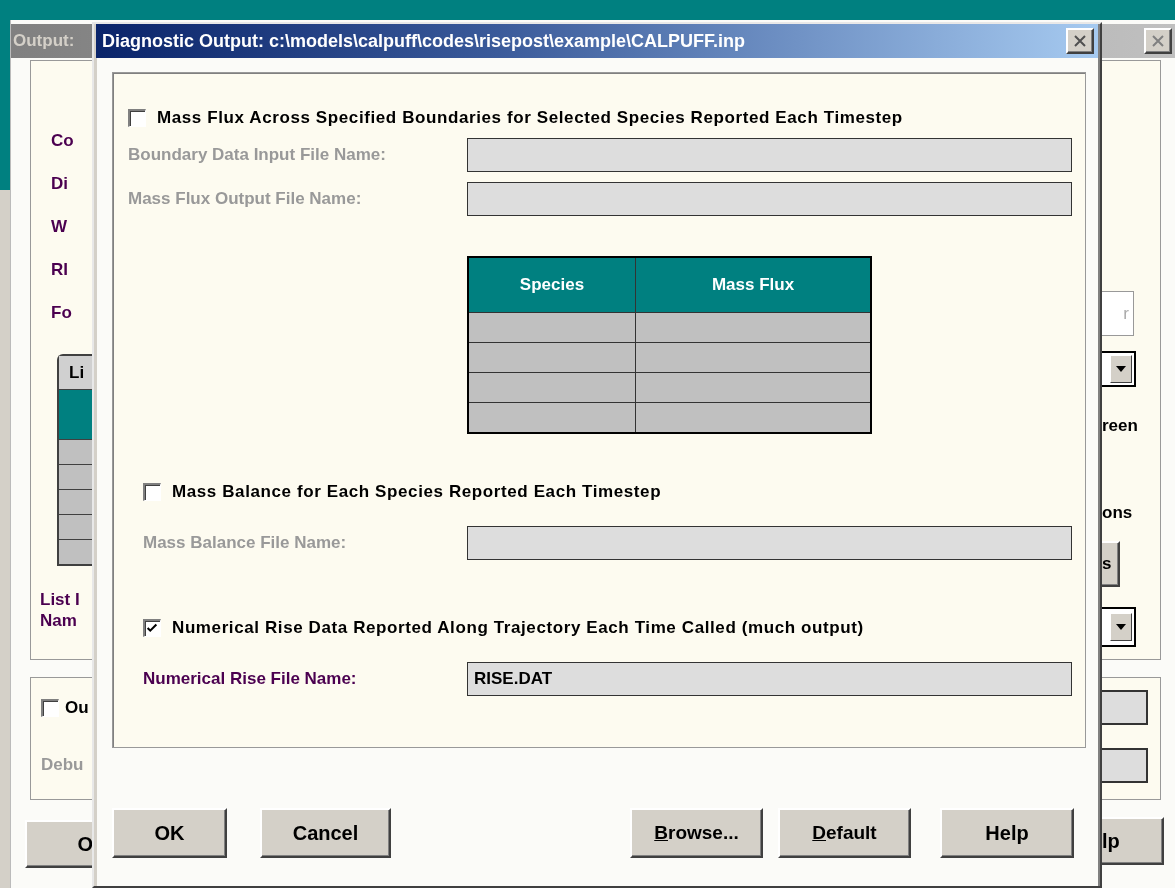  I want to click on field-label: Debu, so click(63, 765).